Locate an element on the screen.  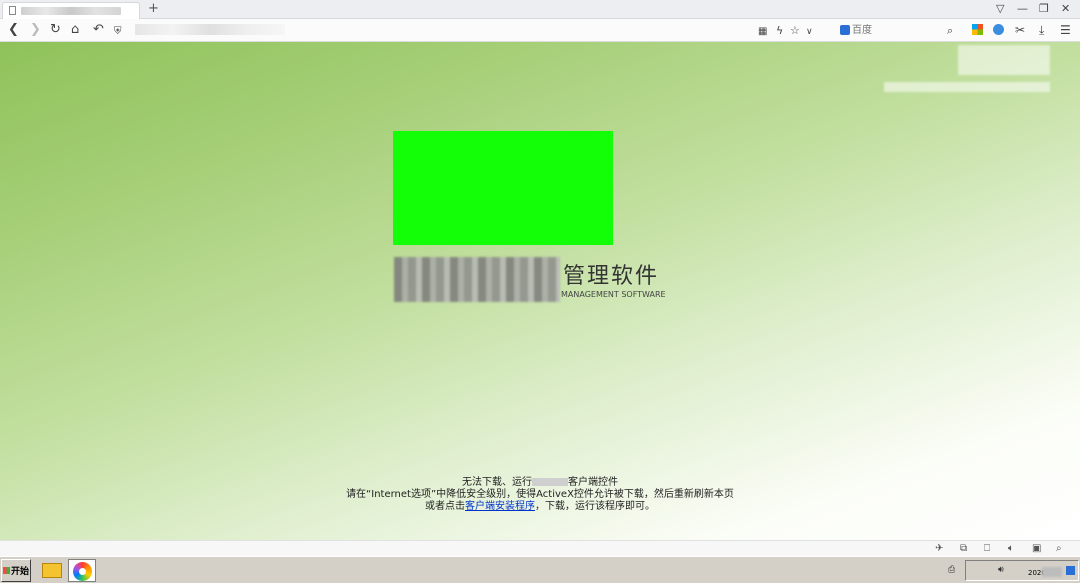
printer-icon: ⎙ is located at coordinates (951, 570).